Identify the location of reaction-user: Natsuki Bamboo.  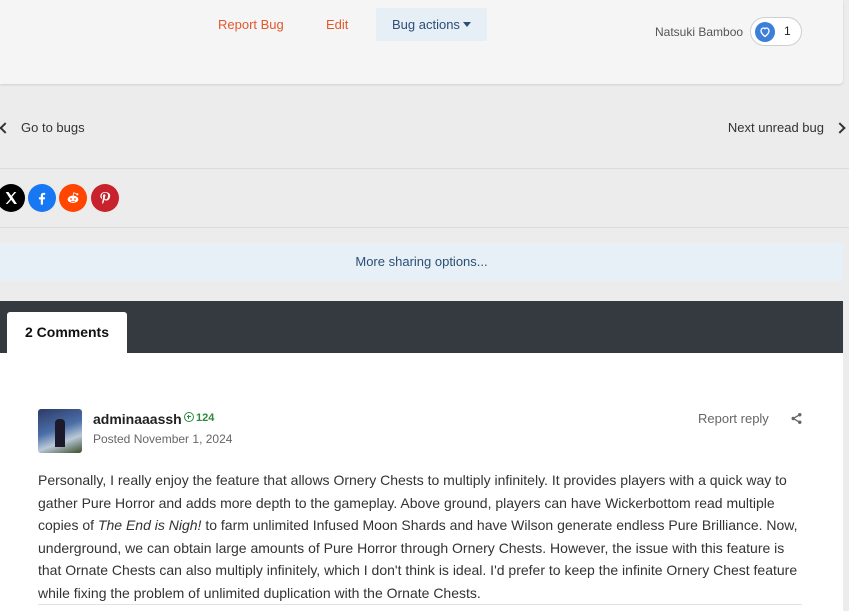
(699, 32).